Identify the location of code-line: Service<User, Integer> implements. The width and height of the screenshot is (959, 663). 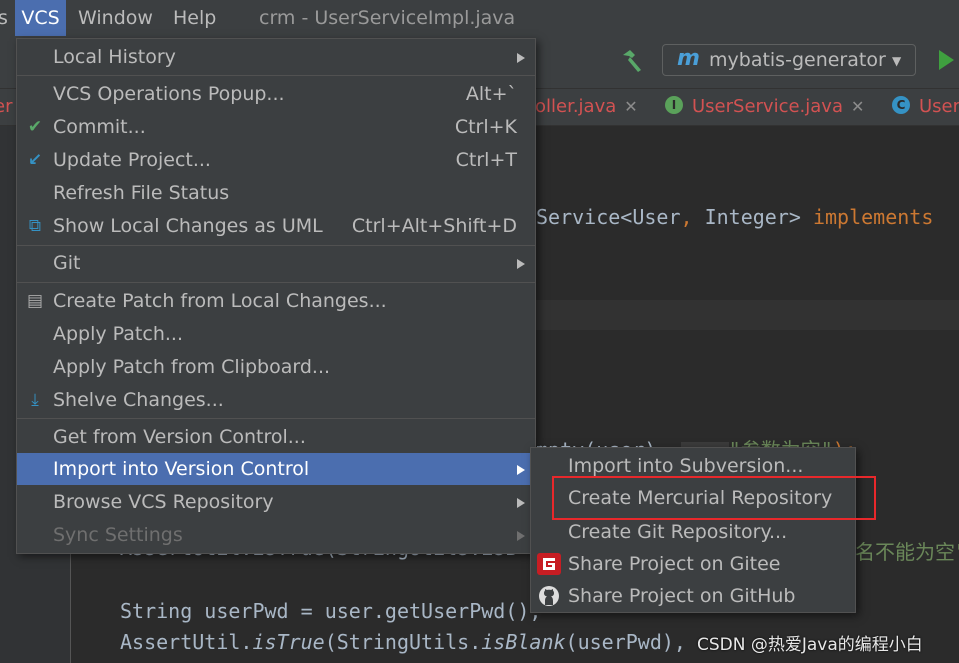
(735, 217).